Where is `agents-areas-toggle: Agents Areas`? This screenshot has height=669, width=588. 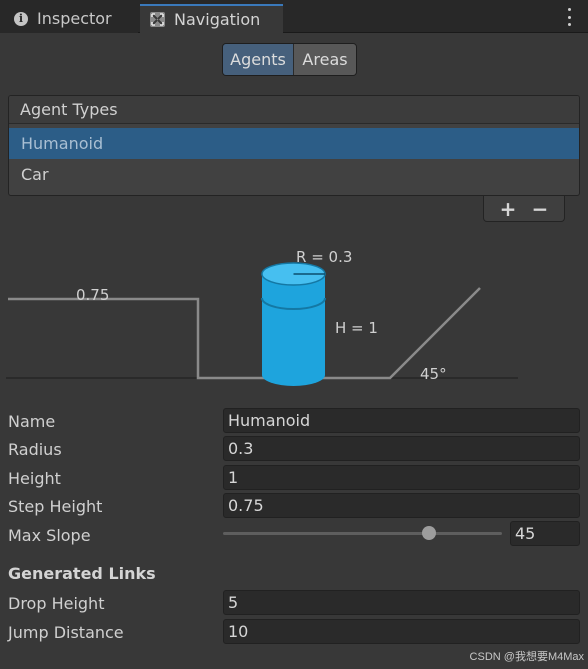 agents-areas-toggle: Agents Areas is located at coordinates (289, 59).